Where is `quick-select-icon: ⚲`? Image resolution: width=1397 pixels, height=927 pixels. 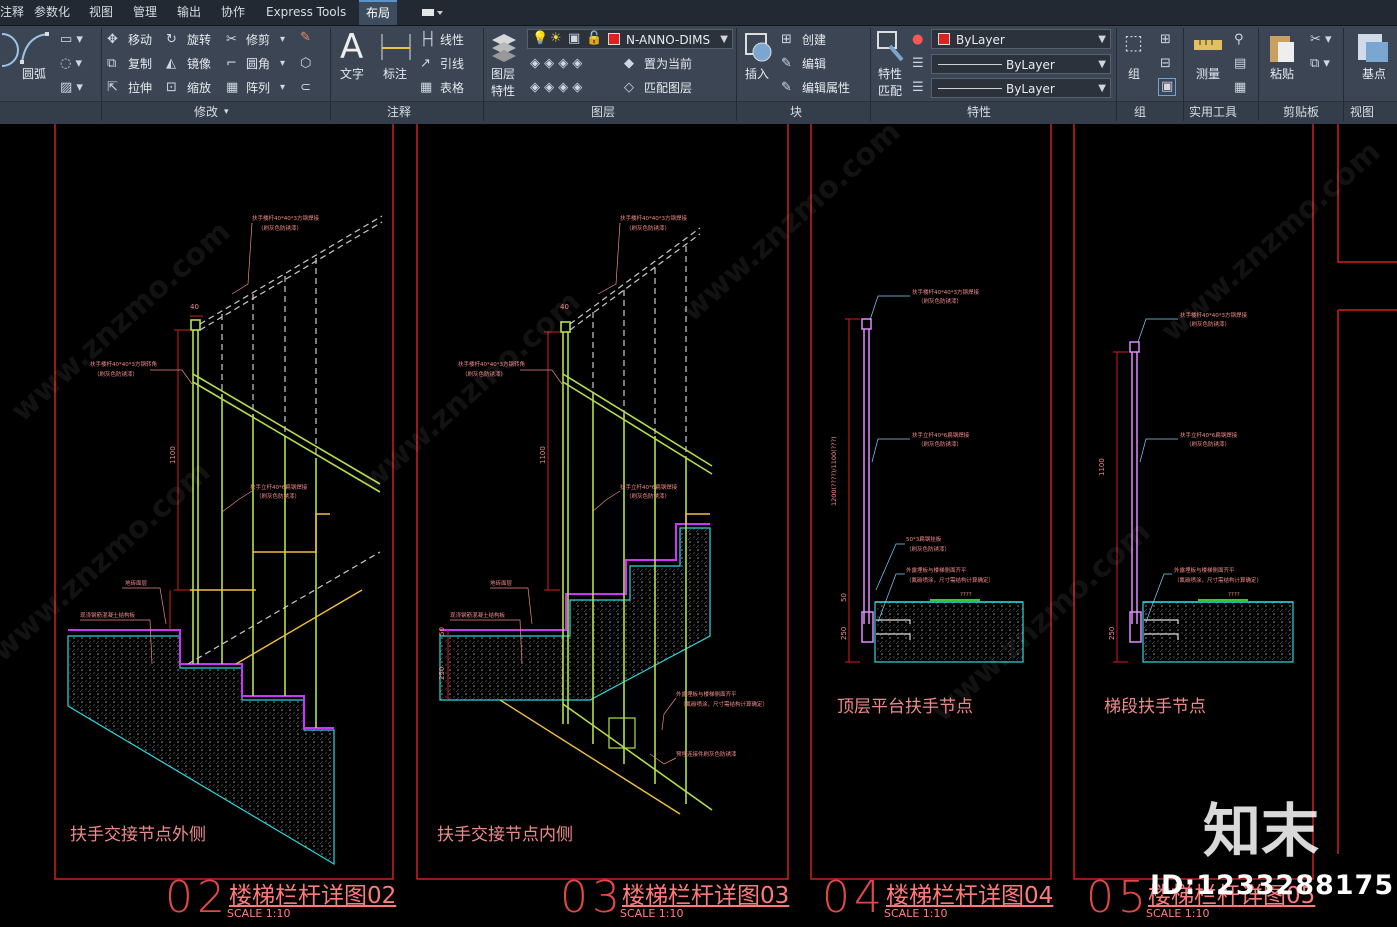
quick-select-icon: ⚲ is located at coordinates (1239, 40).